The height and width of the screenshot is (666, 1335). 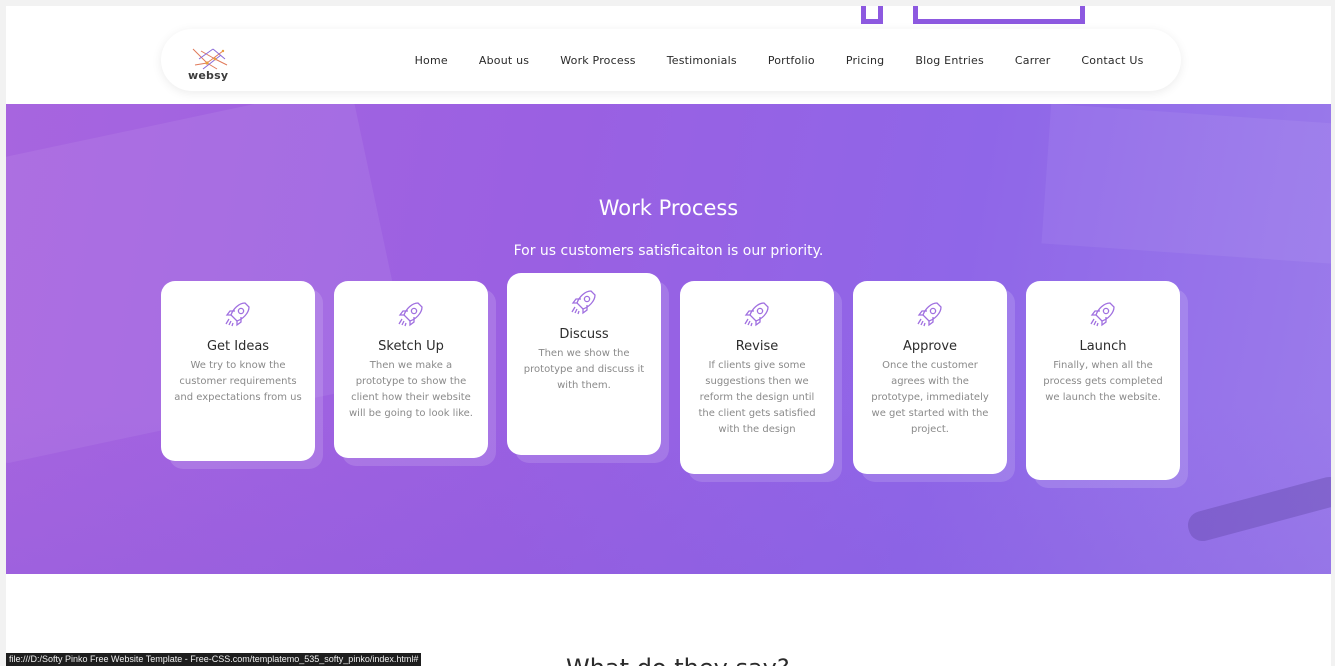 What do you see at coordinates (238, 346) in the screenshot?
I see `card-title: Get Ideas` at bounding box center [238, 346].